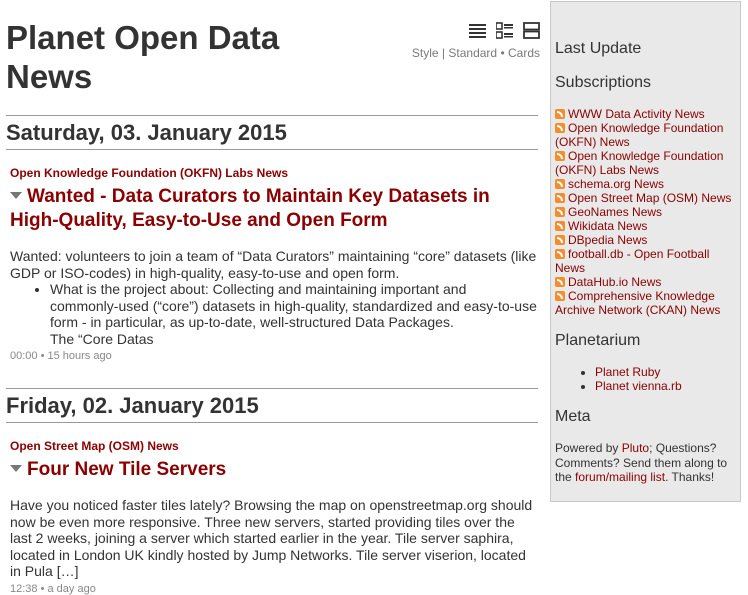  I want to click on subscription-link: Wikidata News, so click(607, 226).